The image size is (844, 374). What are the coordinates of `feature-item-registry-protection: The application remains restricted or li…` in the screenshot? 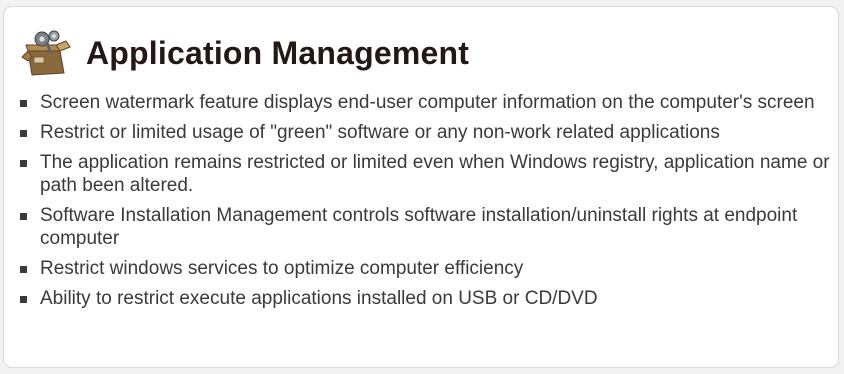 It's located at (427, 174).